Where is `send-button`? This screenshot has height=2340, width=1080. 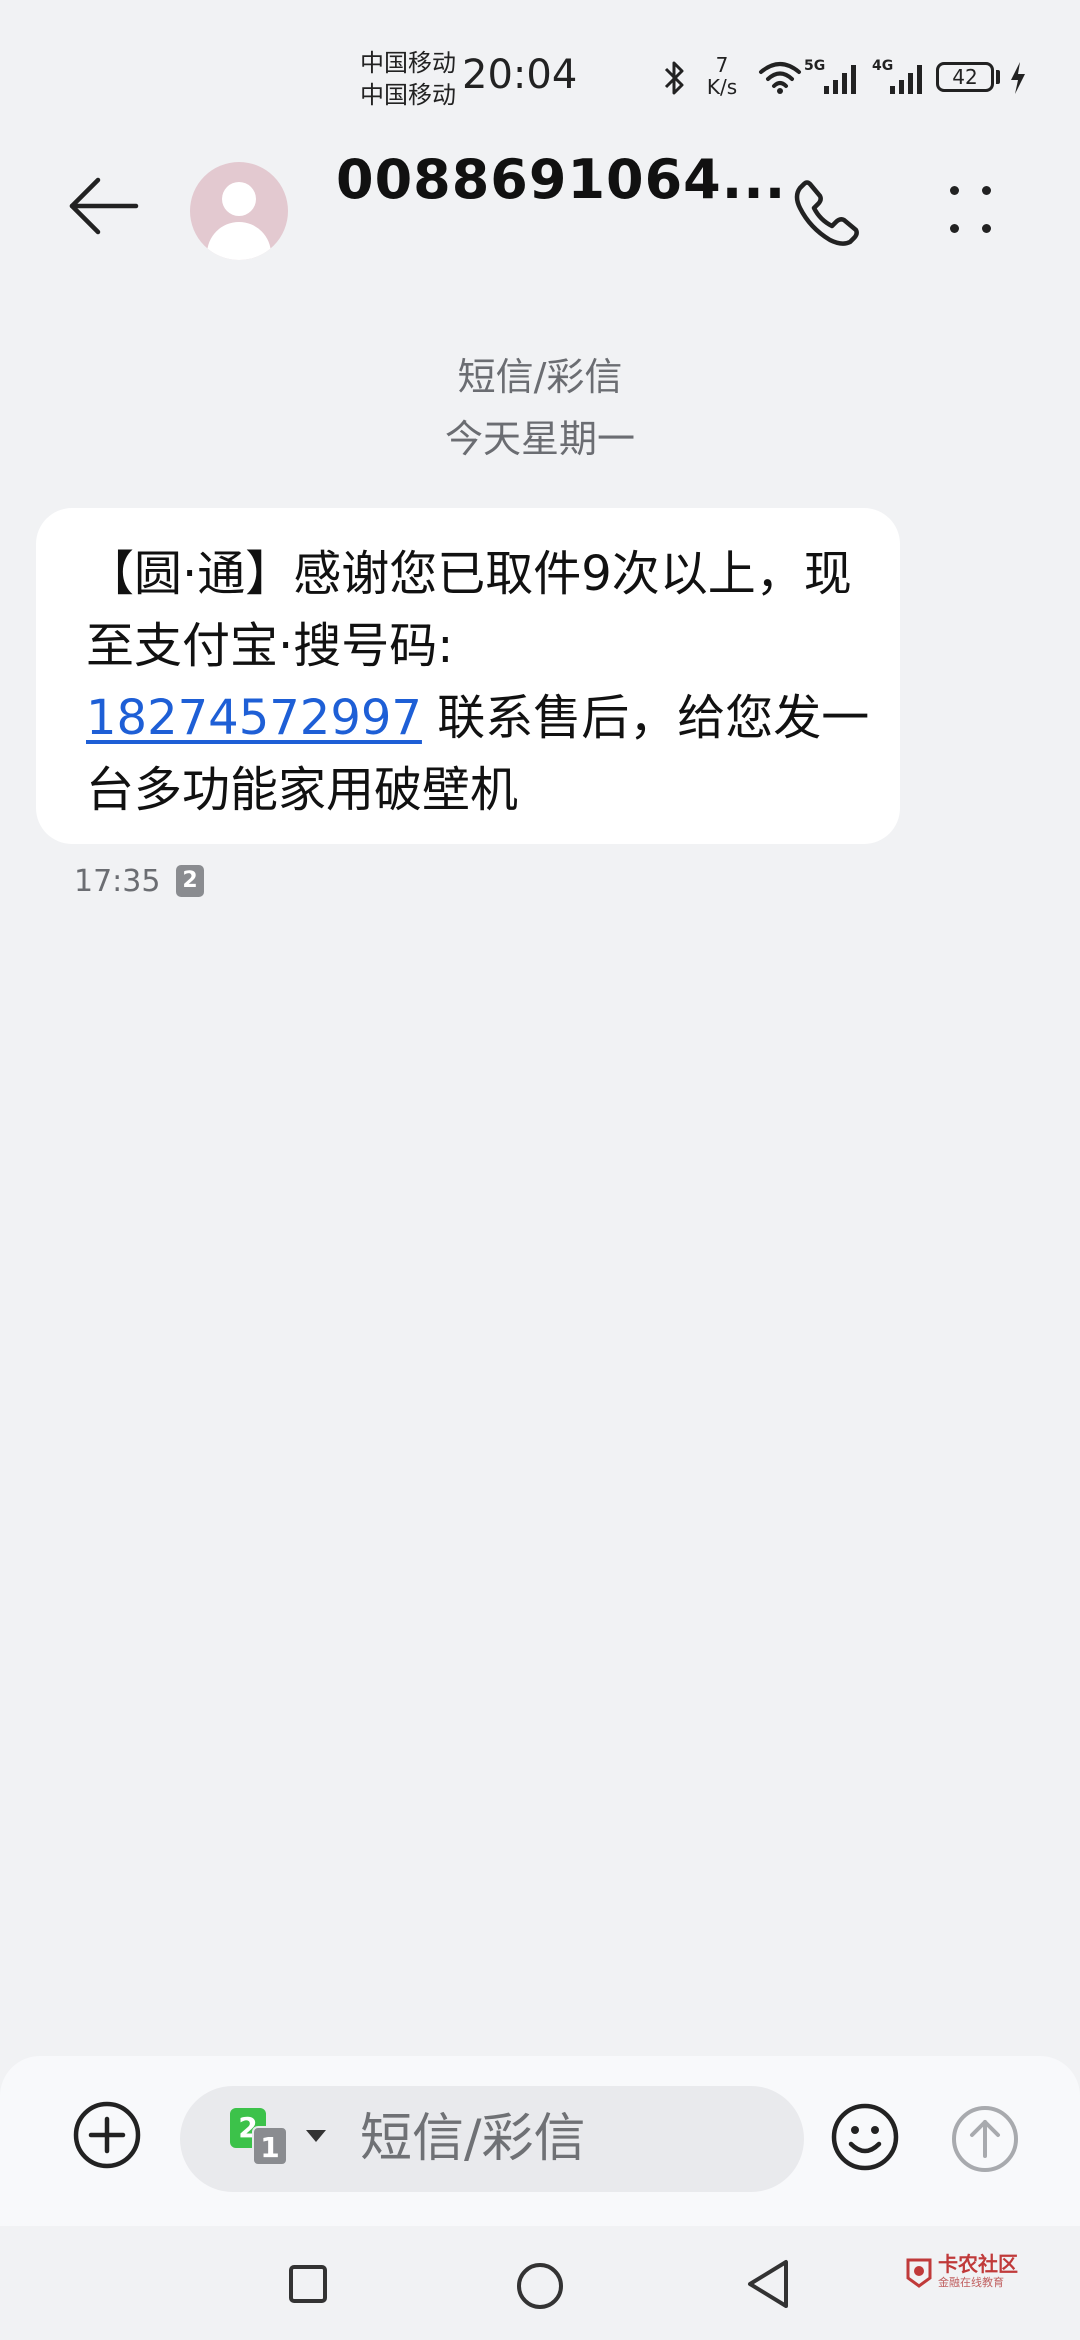
send-button is located at coordinates (985, 2139).